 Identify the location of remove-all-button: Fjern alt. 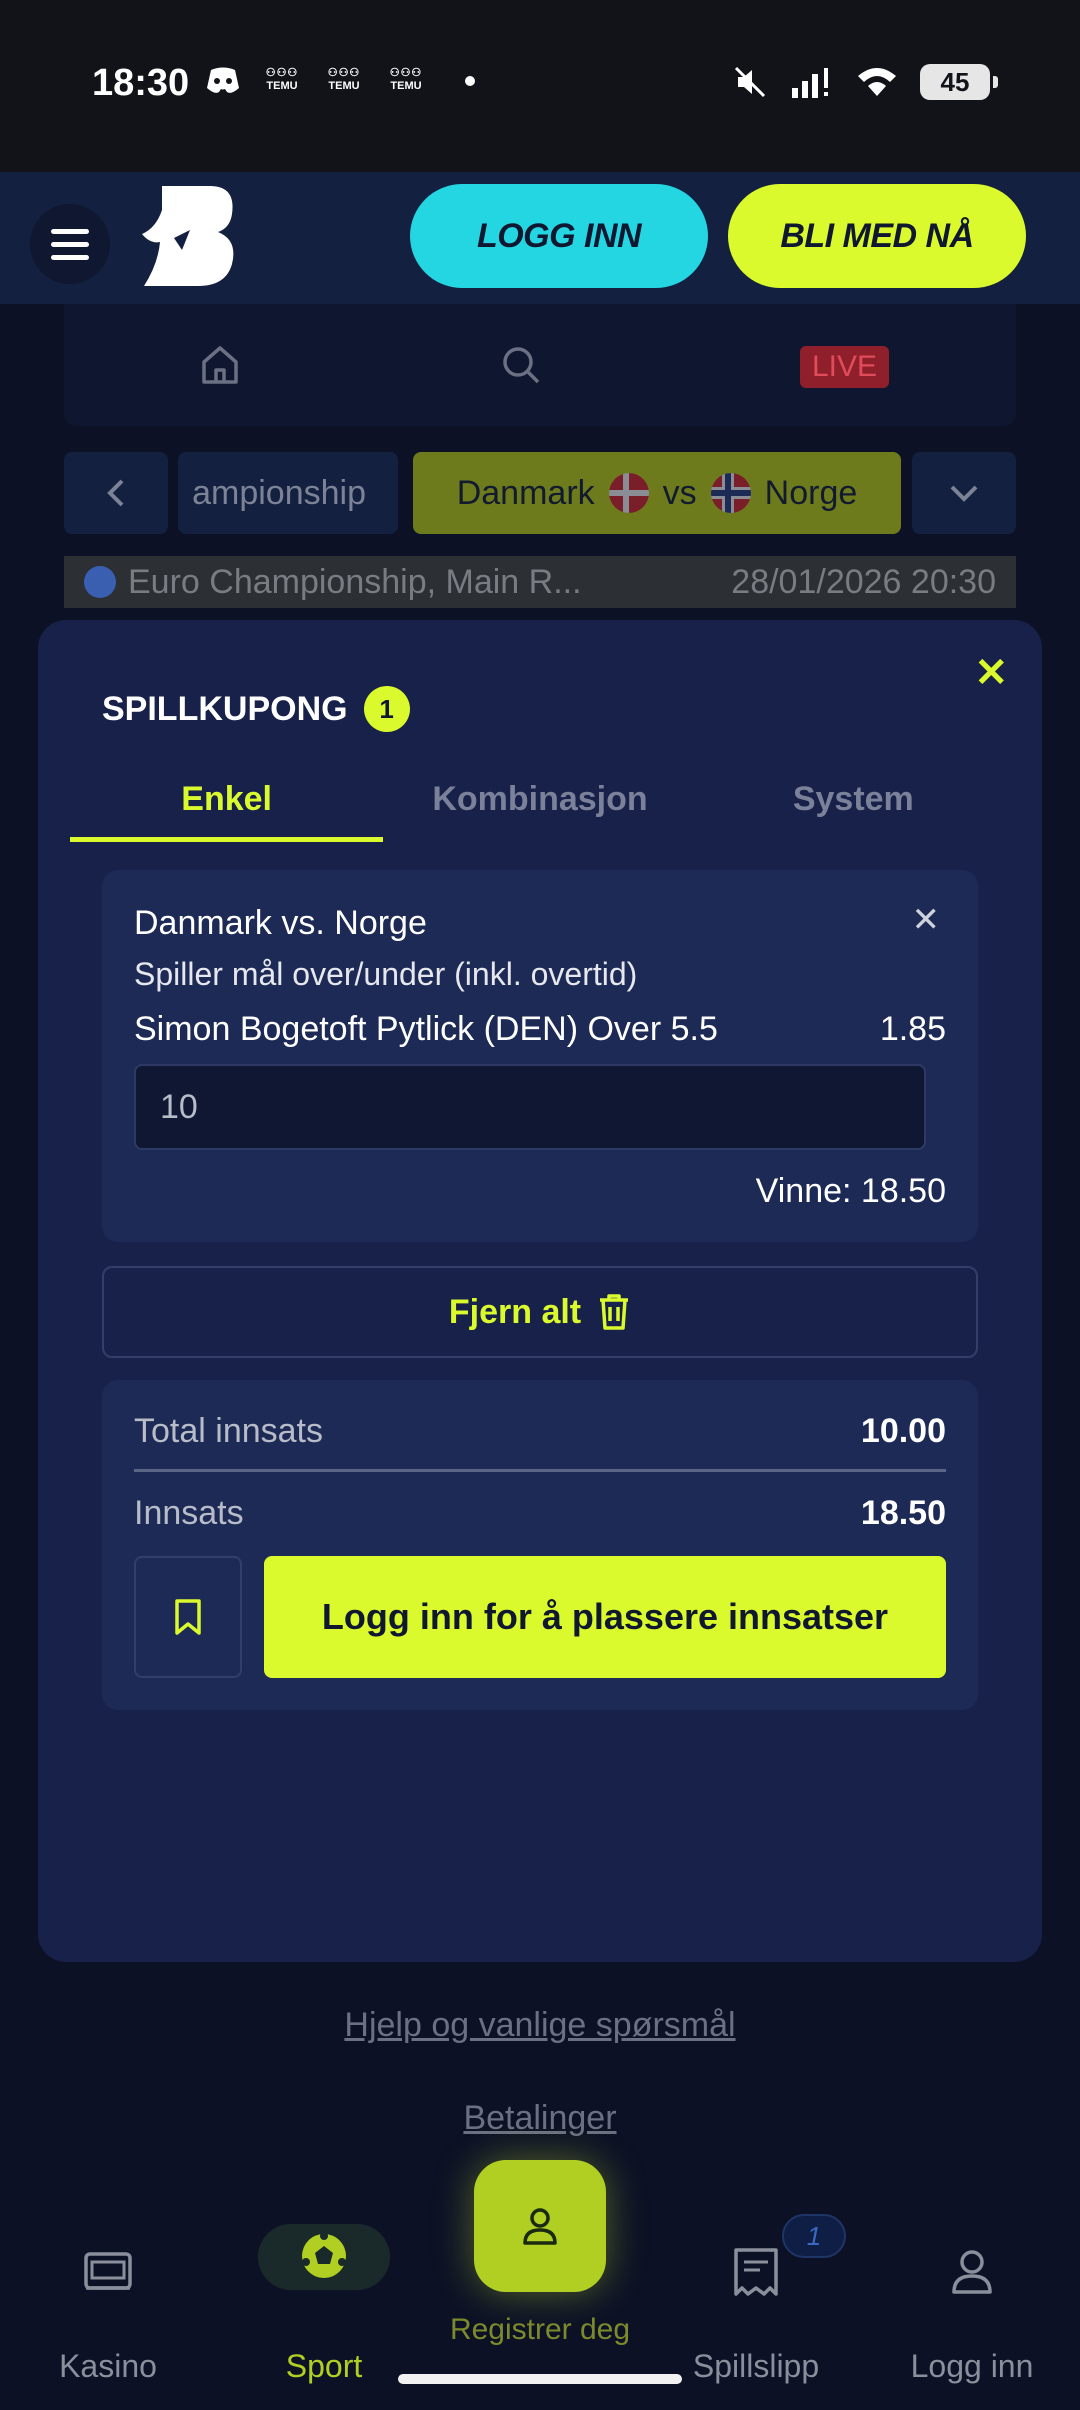
(540, 1312).